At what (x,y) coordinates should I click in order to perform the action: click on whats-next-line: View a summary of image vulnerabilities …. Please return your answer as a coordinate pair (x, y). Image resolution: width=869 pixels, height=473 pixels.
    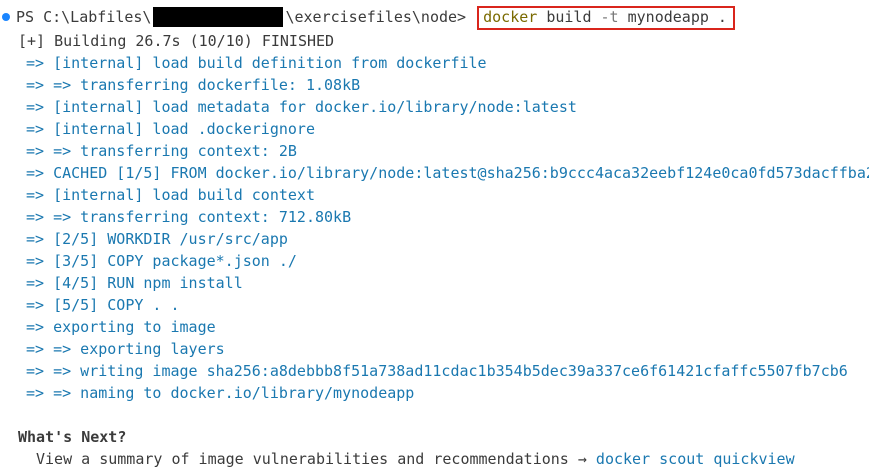
    Looking at the image, I should click on (415, 459).